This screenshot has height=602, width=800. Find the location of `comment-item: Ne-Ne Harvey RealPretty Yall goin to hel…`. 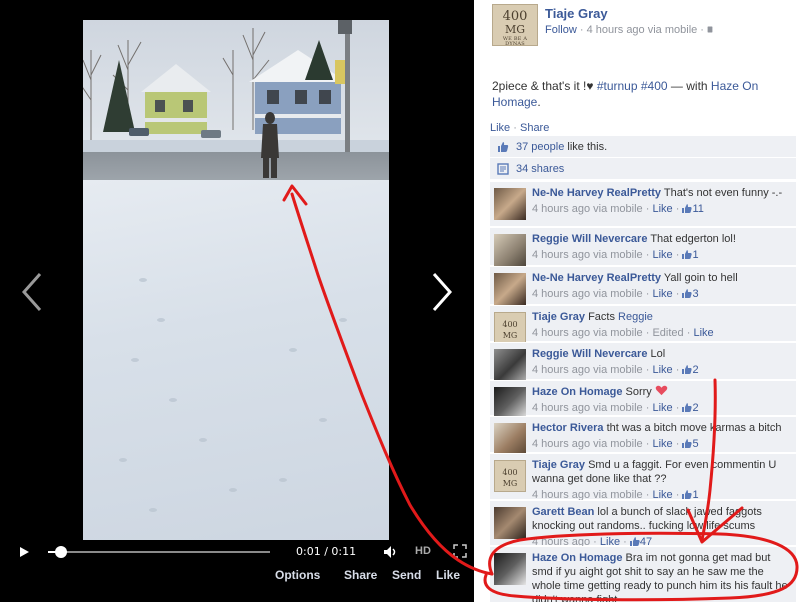

comment-item: Ne-Ne Harvey RealPretty Yall goin to hel… is located at coordinates (643, 285).